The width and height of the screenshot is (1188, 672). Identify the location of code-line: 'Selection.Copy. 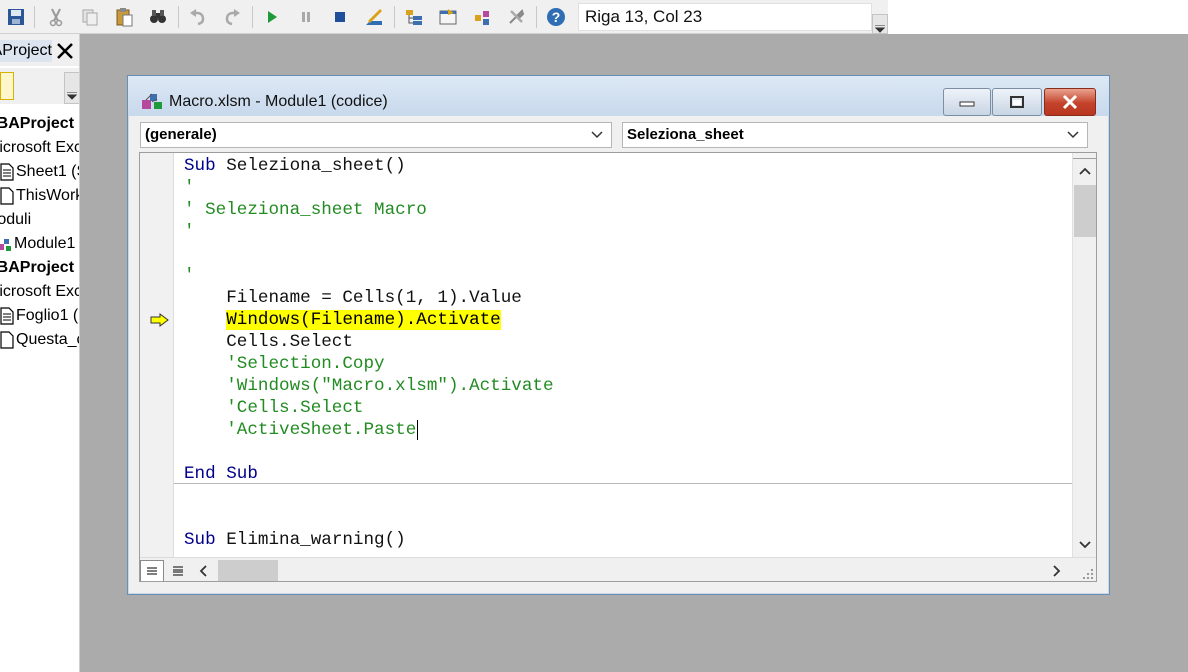
(284, 364).